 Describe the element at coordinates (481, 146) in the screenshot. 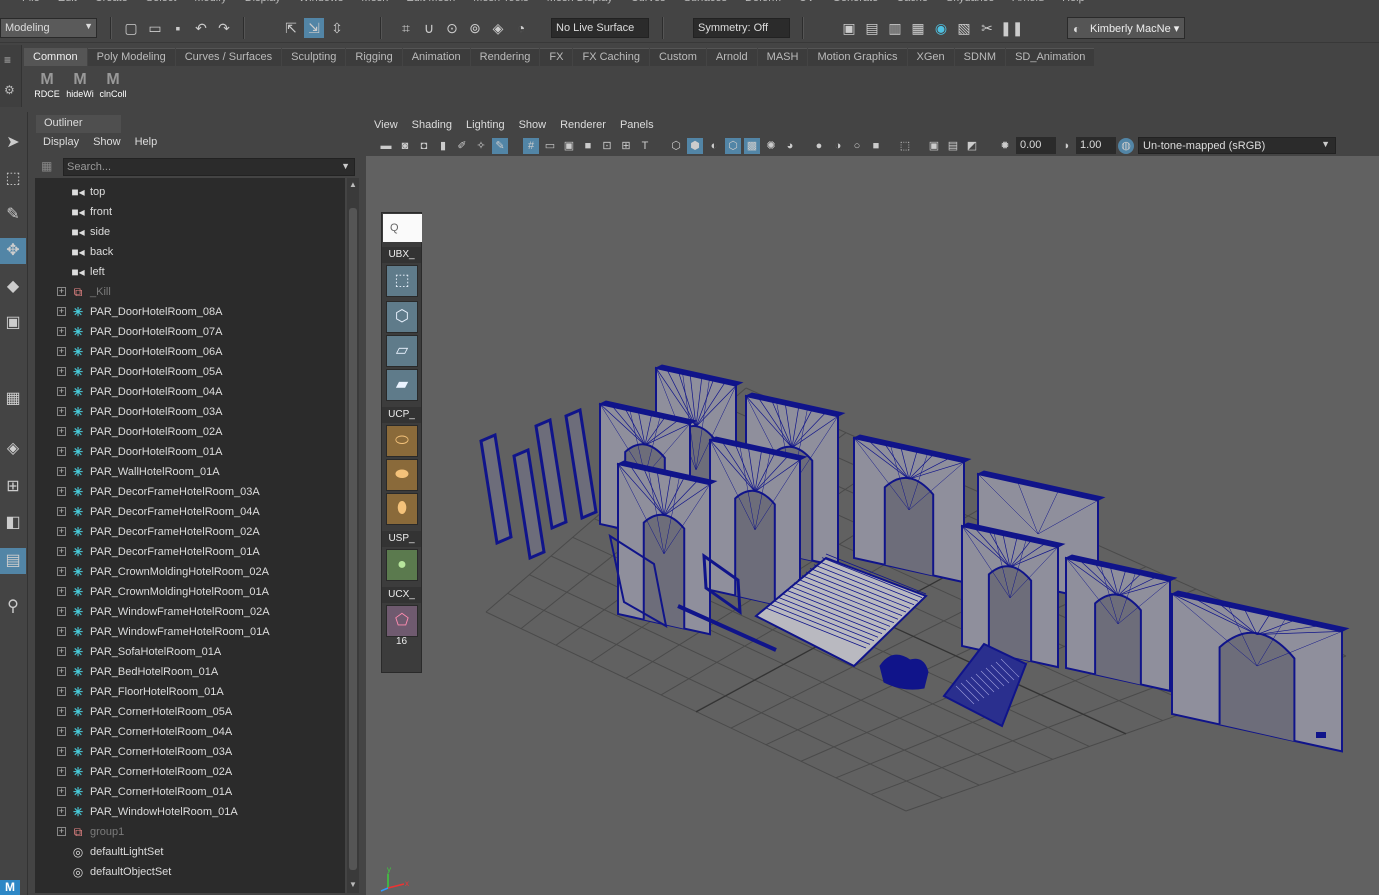

I see `two-d-pan-icon: ✧` at that location.